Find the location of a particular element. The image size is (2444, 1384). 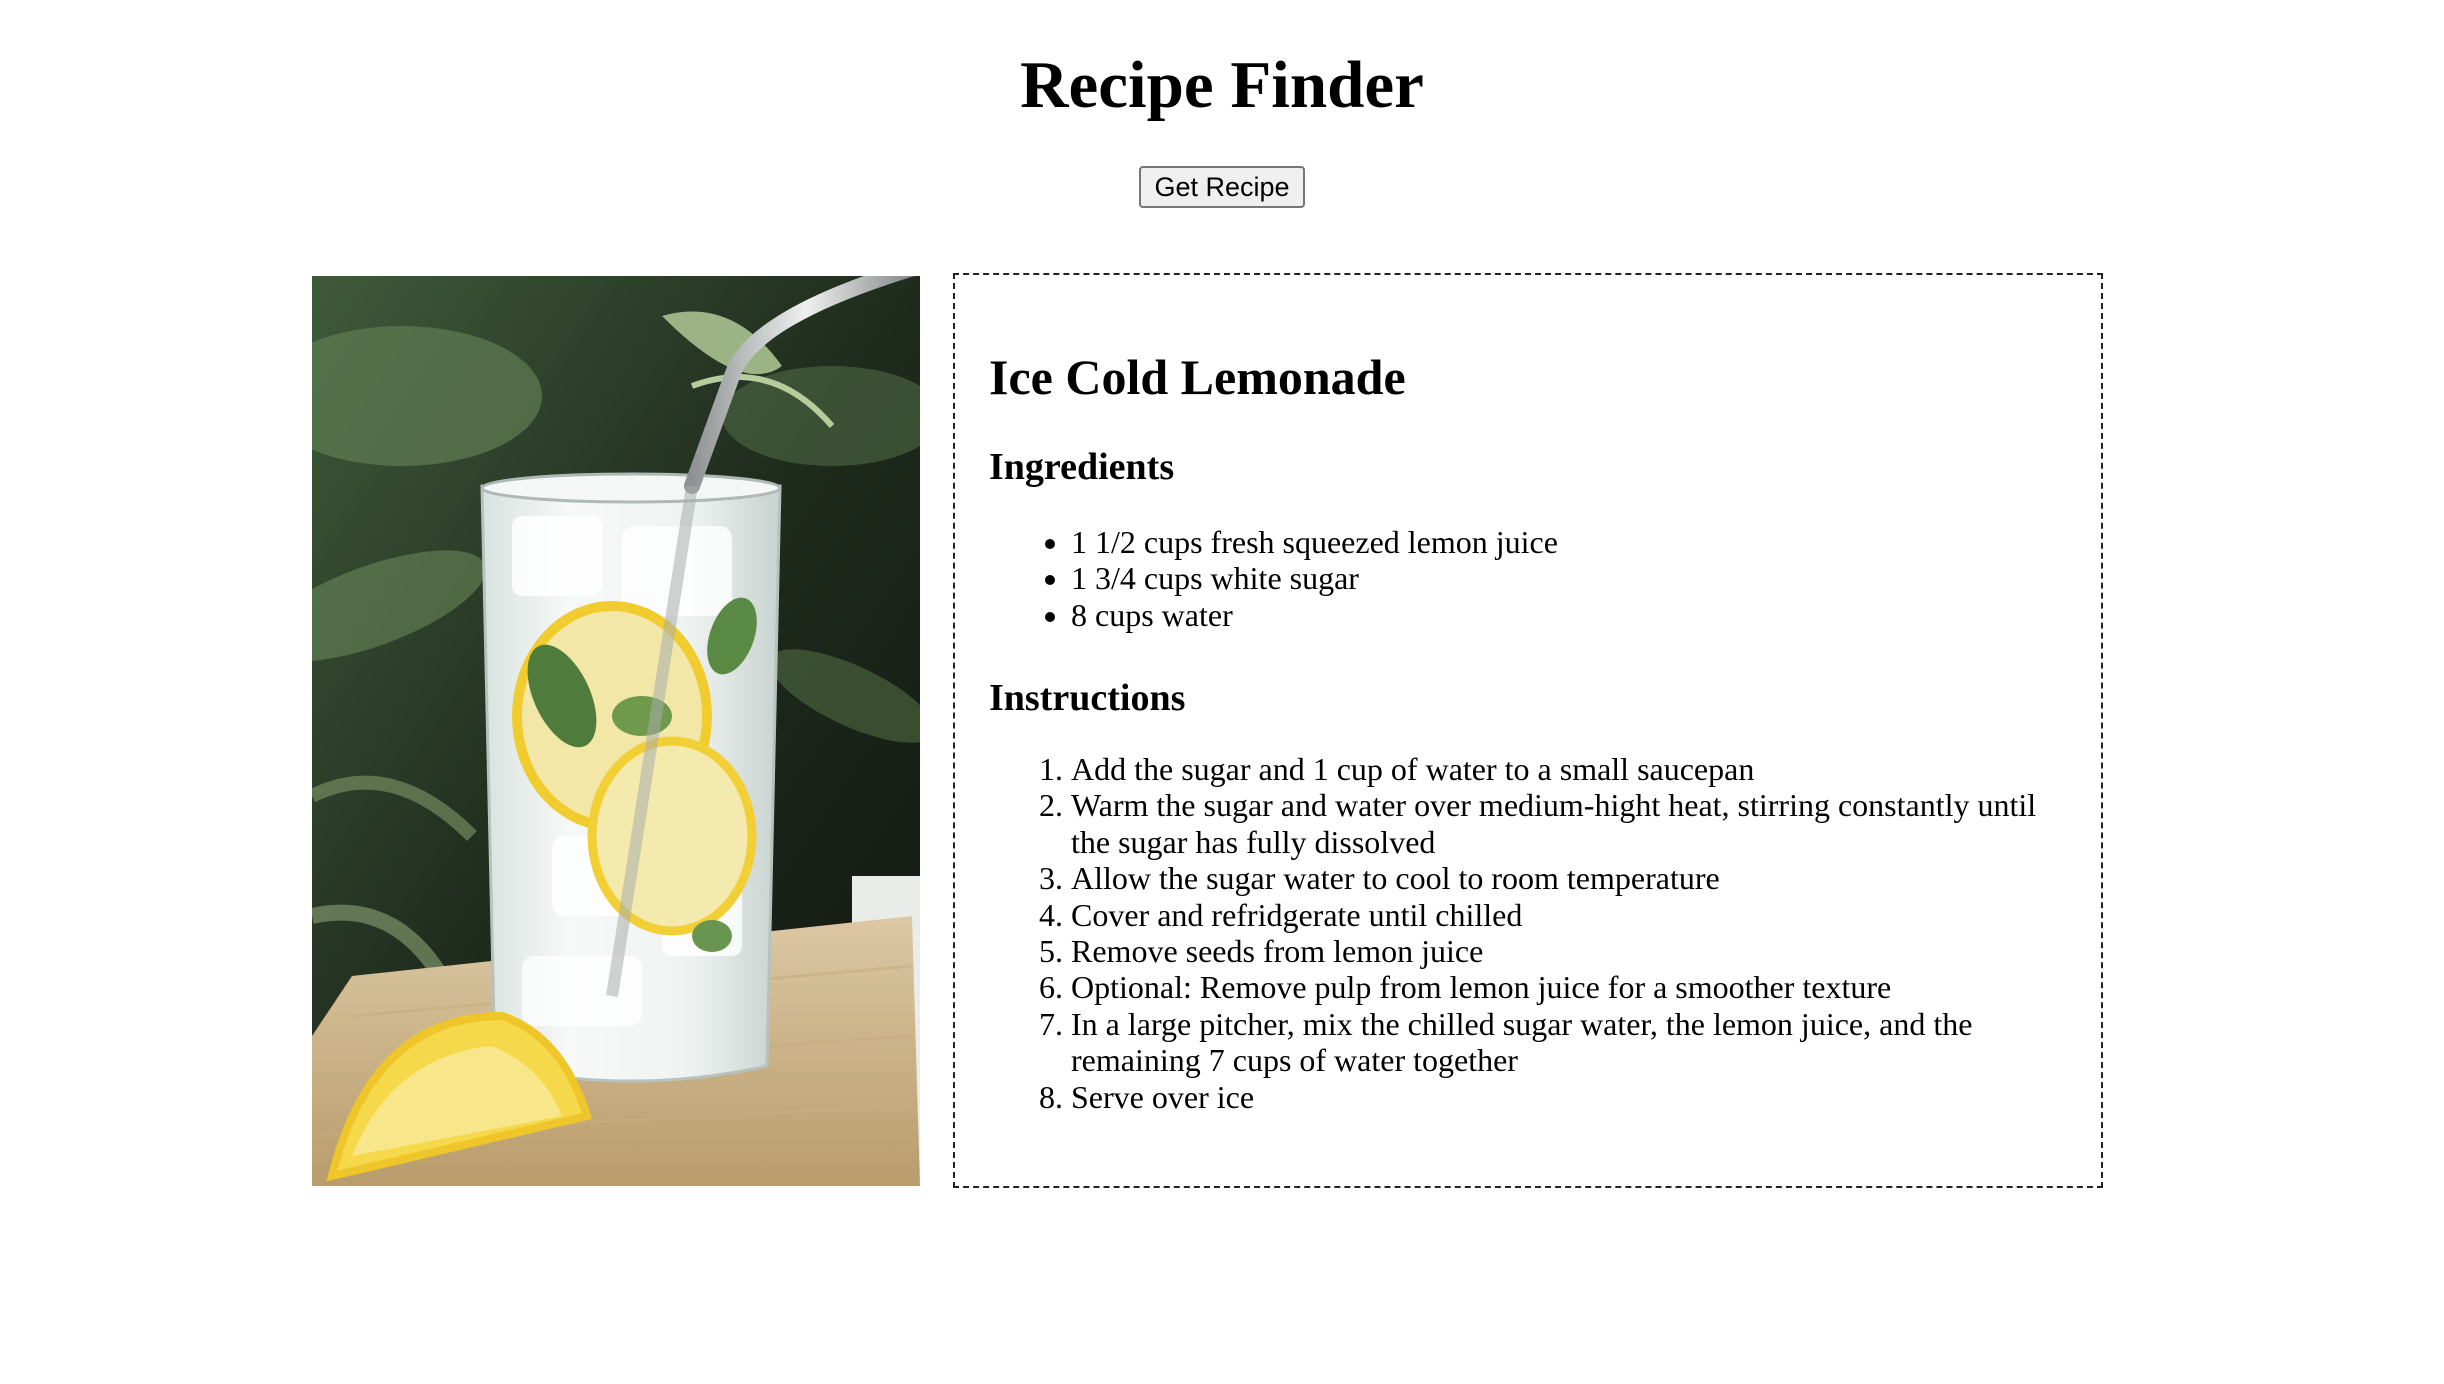

recipe-name: Ice Cold Lemonade is located at coordinates (1197, 377).